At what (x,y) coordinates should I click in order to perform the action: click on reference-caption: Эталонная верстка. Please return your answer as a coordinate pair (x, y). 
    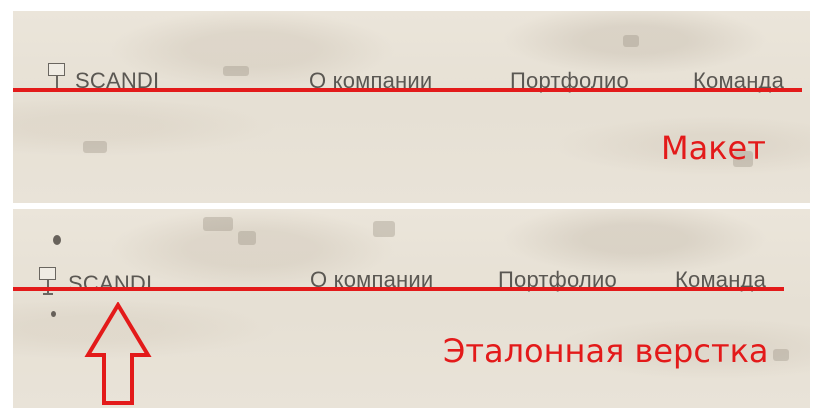
    Looking at the image, I should click on (606, 351).